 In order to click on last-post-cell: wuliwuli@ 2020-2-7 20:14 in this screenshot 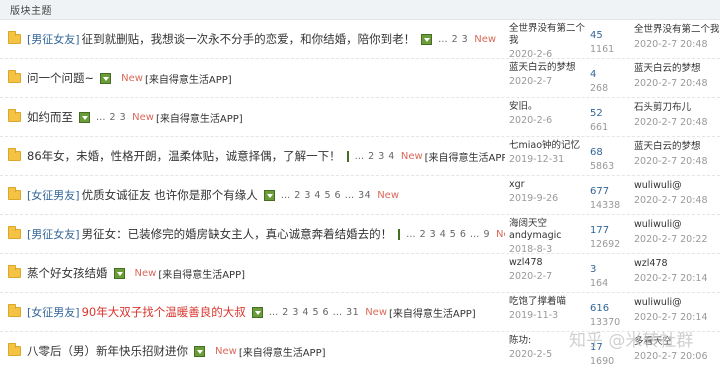, I will do `click(677, 310)`.